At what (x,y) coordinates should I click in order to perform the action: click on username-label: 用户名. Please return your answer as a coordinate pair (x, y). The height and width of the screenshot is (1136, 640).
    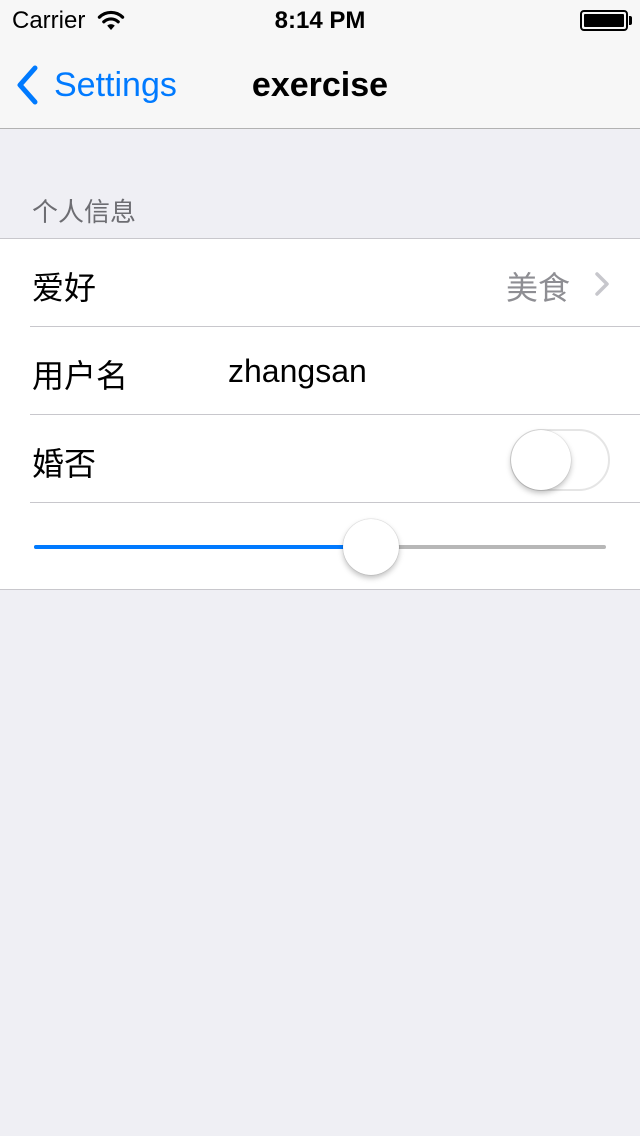
    Looking at the image, I should click on (80, 376).